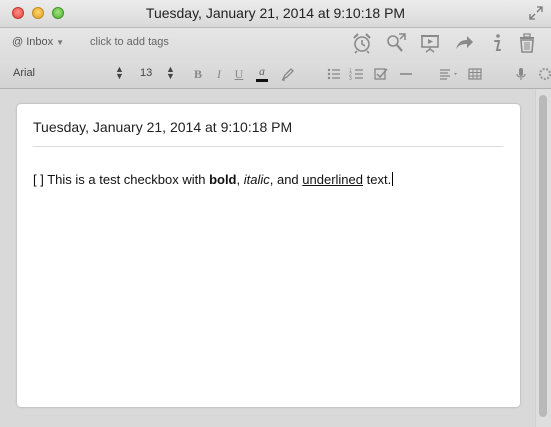 The height and width of the screenshot is (427, 551). What do you see at coordinates (357, 74) in the screenshot?
I see `numbered-list-icon: 123` at bounding box center [357, 74].